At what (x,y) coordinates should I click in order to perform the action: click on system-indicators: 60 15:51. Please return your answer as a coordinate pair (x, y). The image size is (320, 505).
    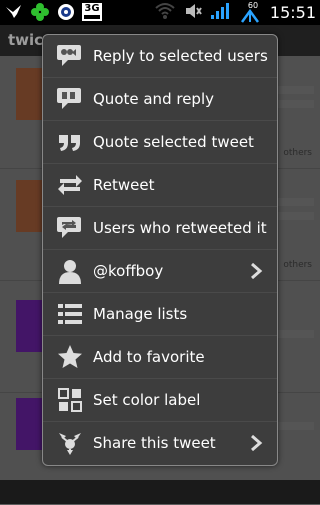
    Looking at the image, I should click on (235, 12).